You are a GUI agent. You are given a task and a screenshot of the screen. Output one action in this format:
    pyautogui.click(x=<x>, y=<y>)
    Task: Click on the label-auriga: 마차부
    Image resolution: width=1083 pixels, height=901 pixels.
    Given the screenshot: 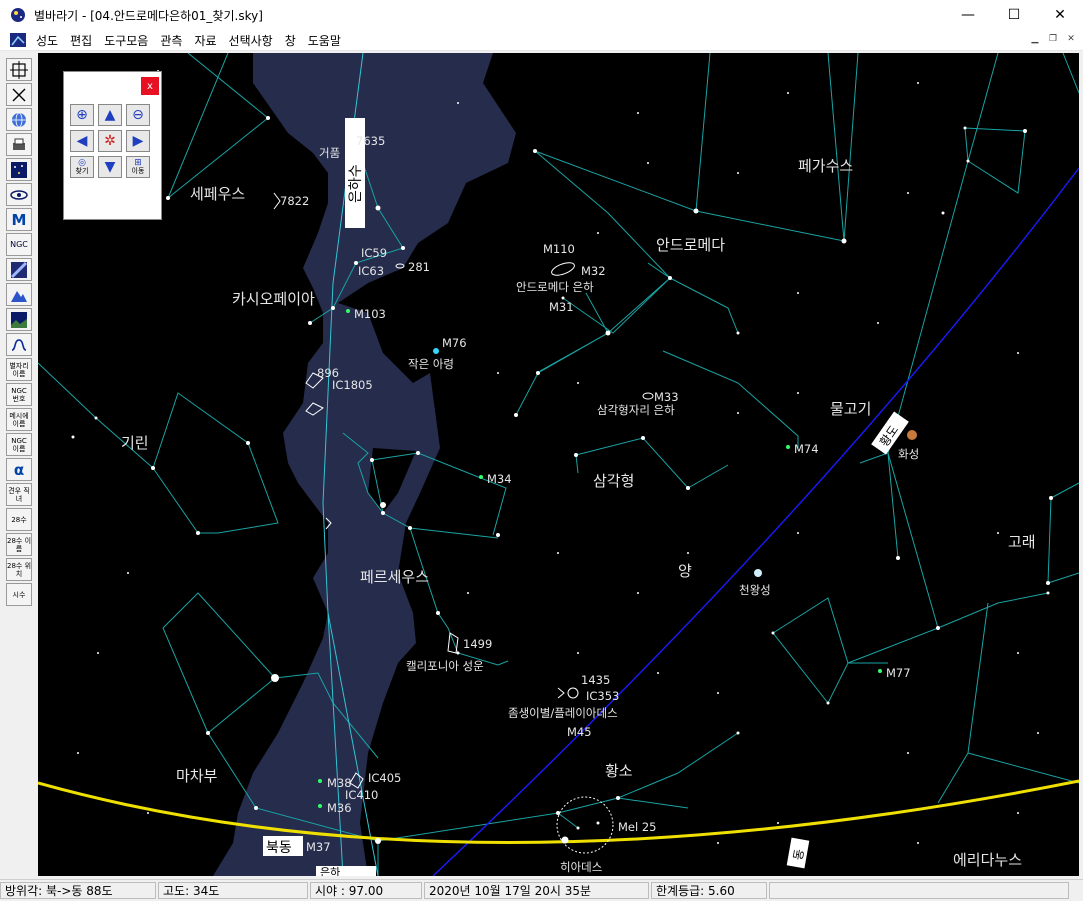 What is the action you would take?
    pyautogui.click(x=197, y=776)
    